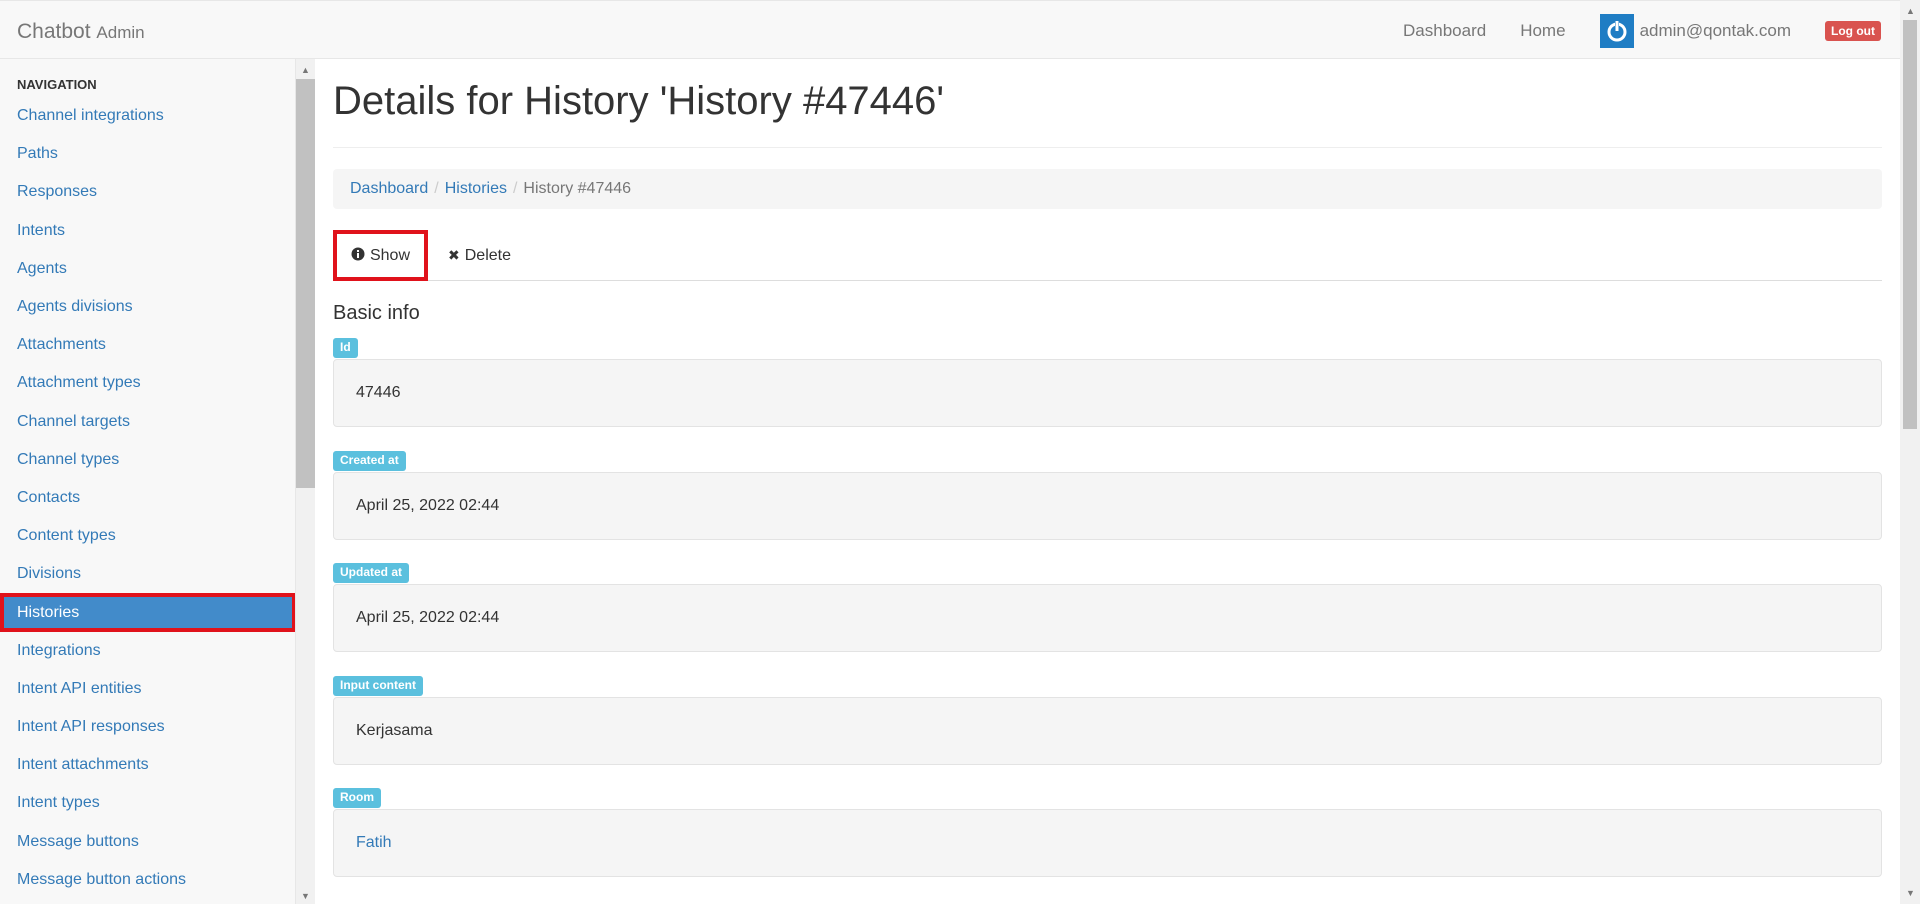  Describe the element at coordinates (147, 383) in the screenshot. I see `sidebar-item-attachment-types: Attachment types` at that location.